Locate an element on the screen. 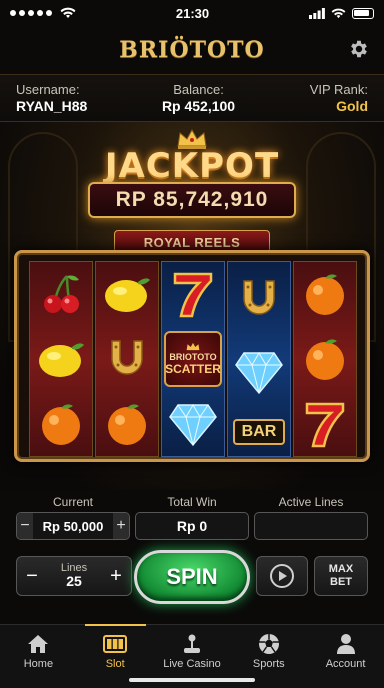 The height and width of the screenshot is (688, 384). nav-account-label: Account is located at coordinates (345, 664).